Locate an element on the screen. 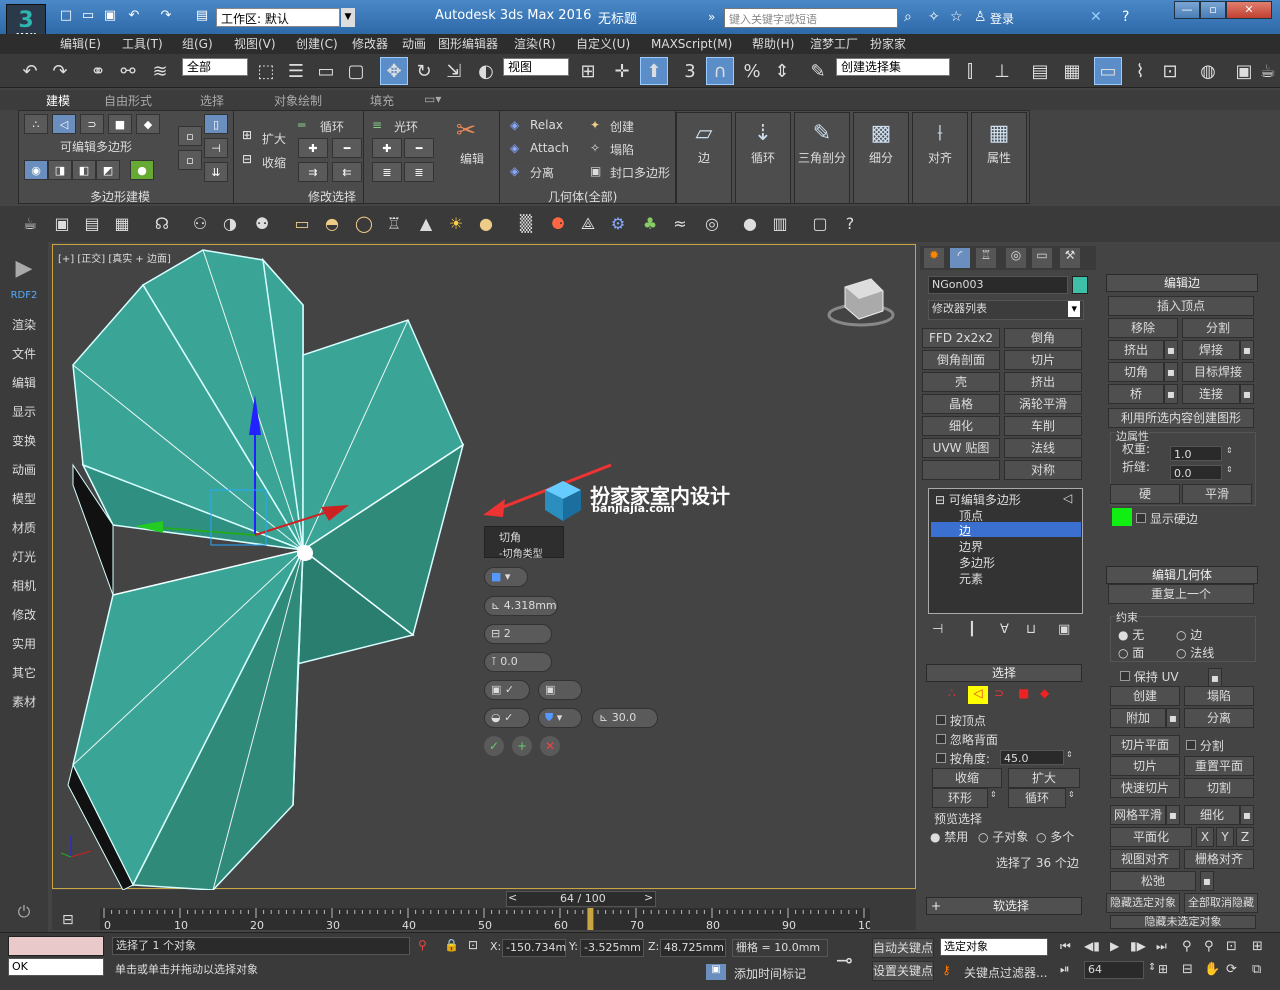  remove-modifier-icon: ⊔ is located at coordinates (1031, 629).